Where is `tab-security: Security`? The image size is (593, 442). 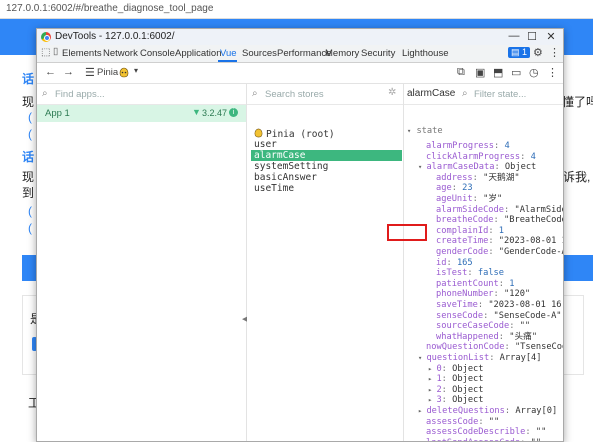 tab-security: Security is located at coordinates (378, 53).